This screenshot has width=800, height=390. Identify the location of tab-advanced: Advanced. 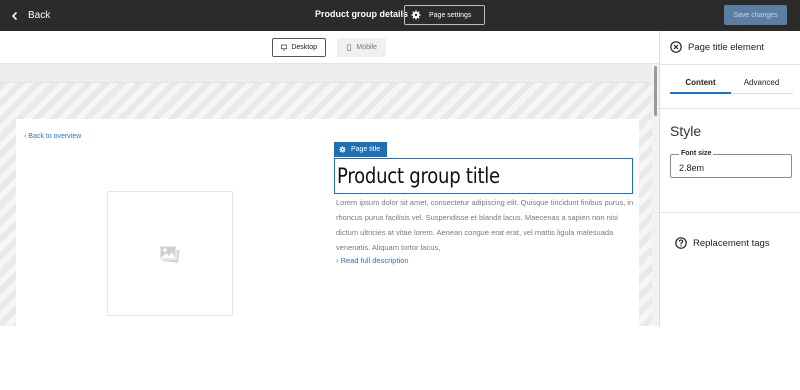
(761, 82).